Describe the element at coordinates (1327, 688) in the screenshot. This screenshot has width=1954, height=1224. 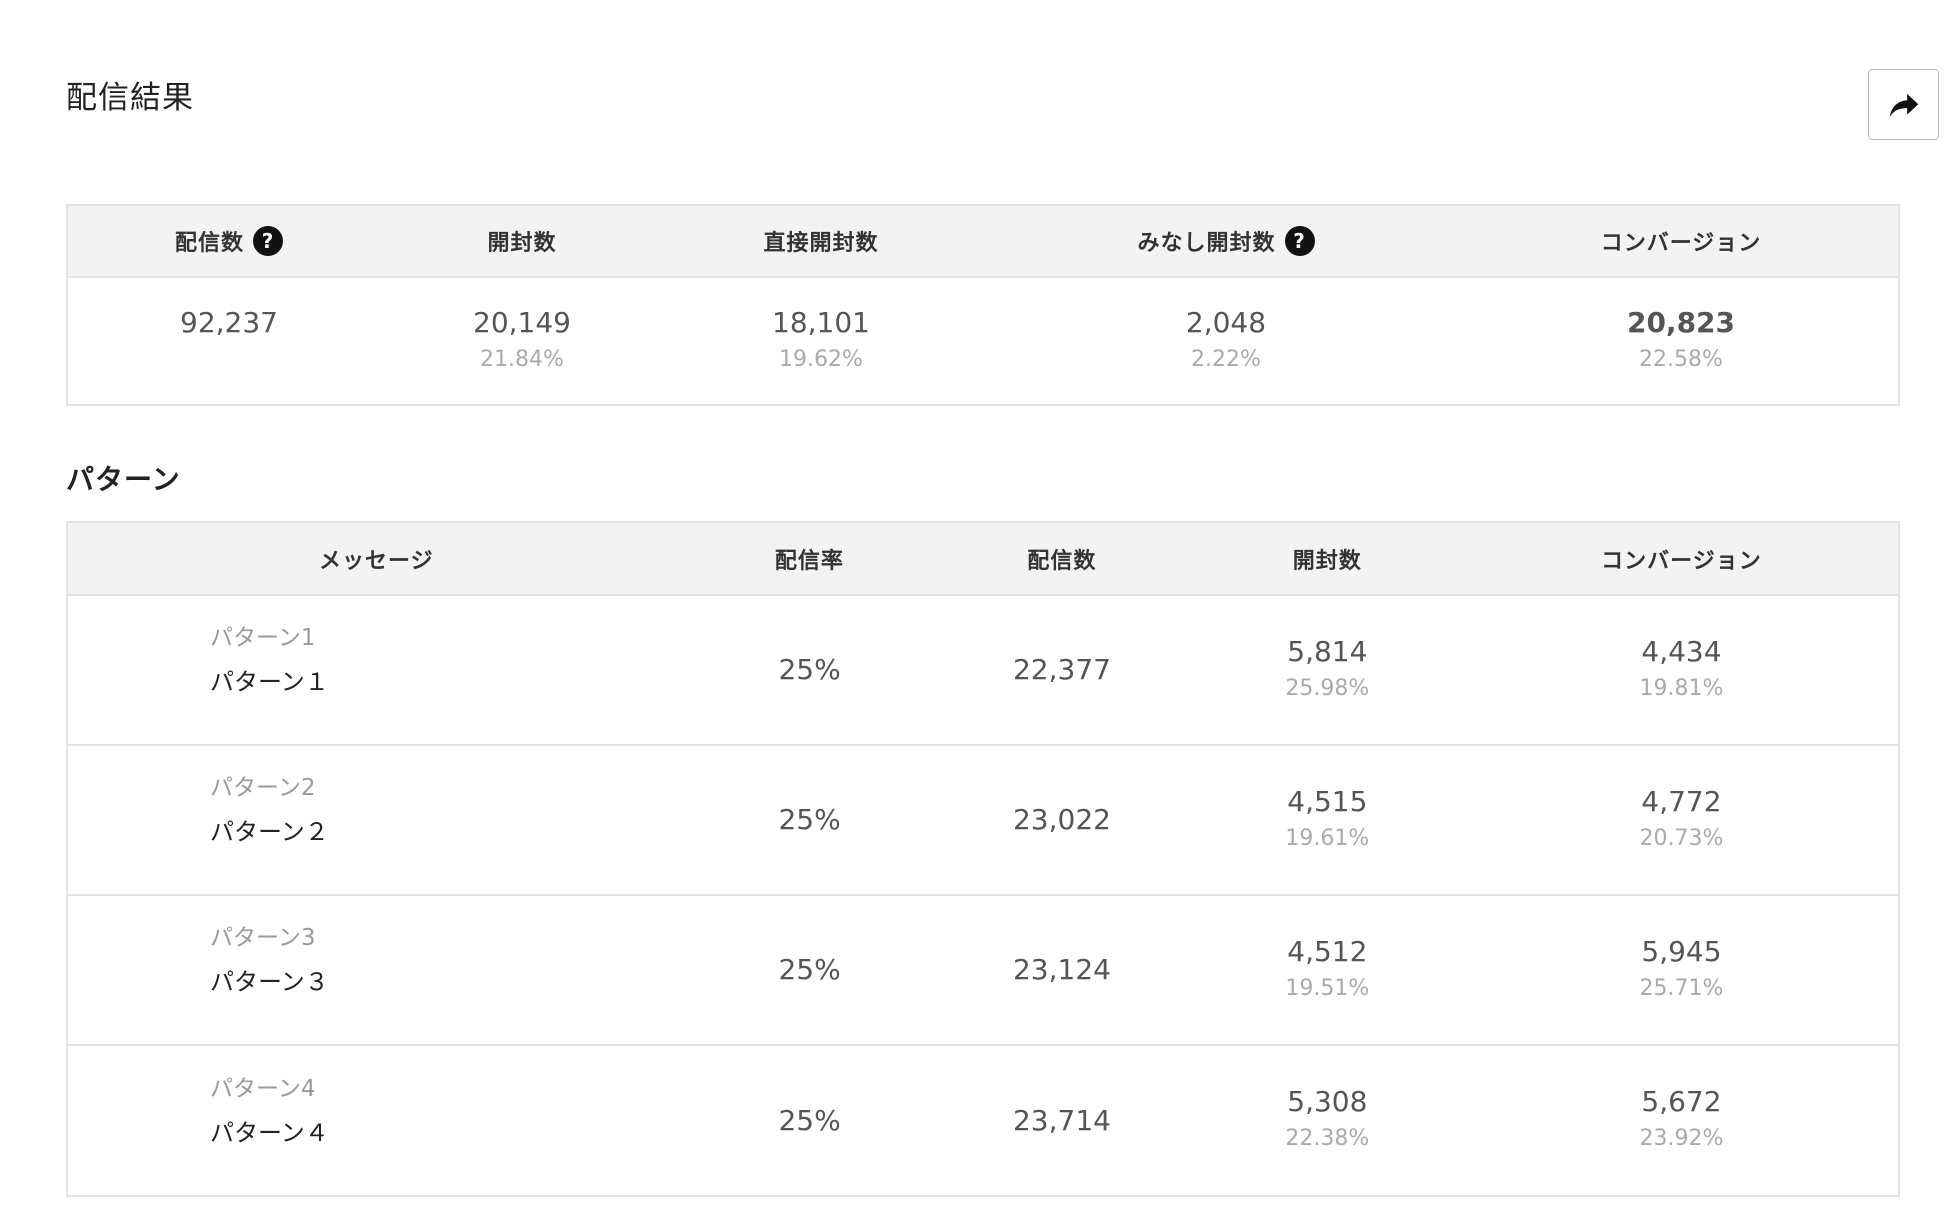
I see `pattern-opened-rate: 25.98%` at that location.